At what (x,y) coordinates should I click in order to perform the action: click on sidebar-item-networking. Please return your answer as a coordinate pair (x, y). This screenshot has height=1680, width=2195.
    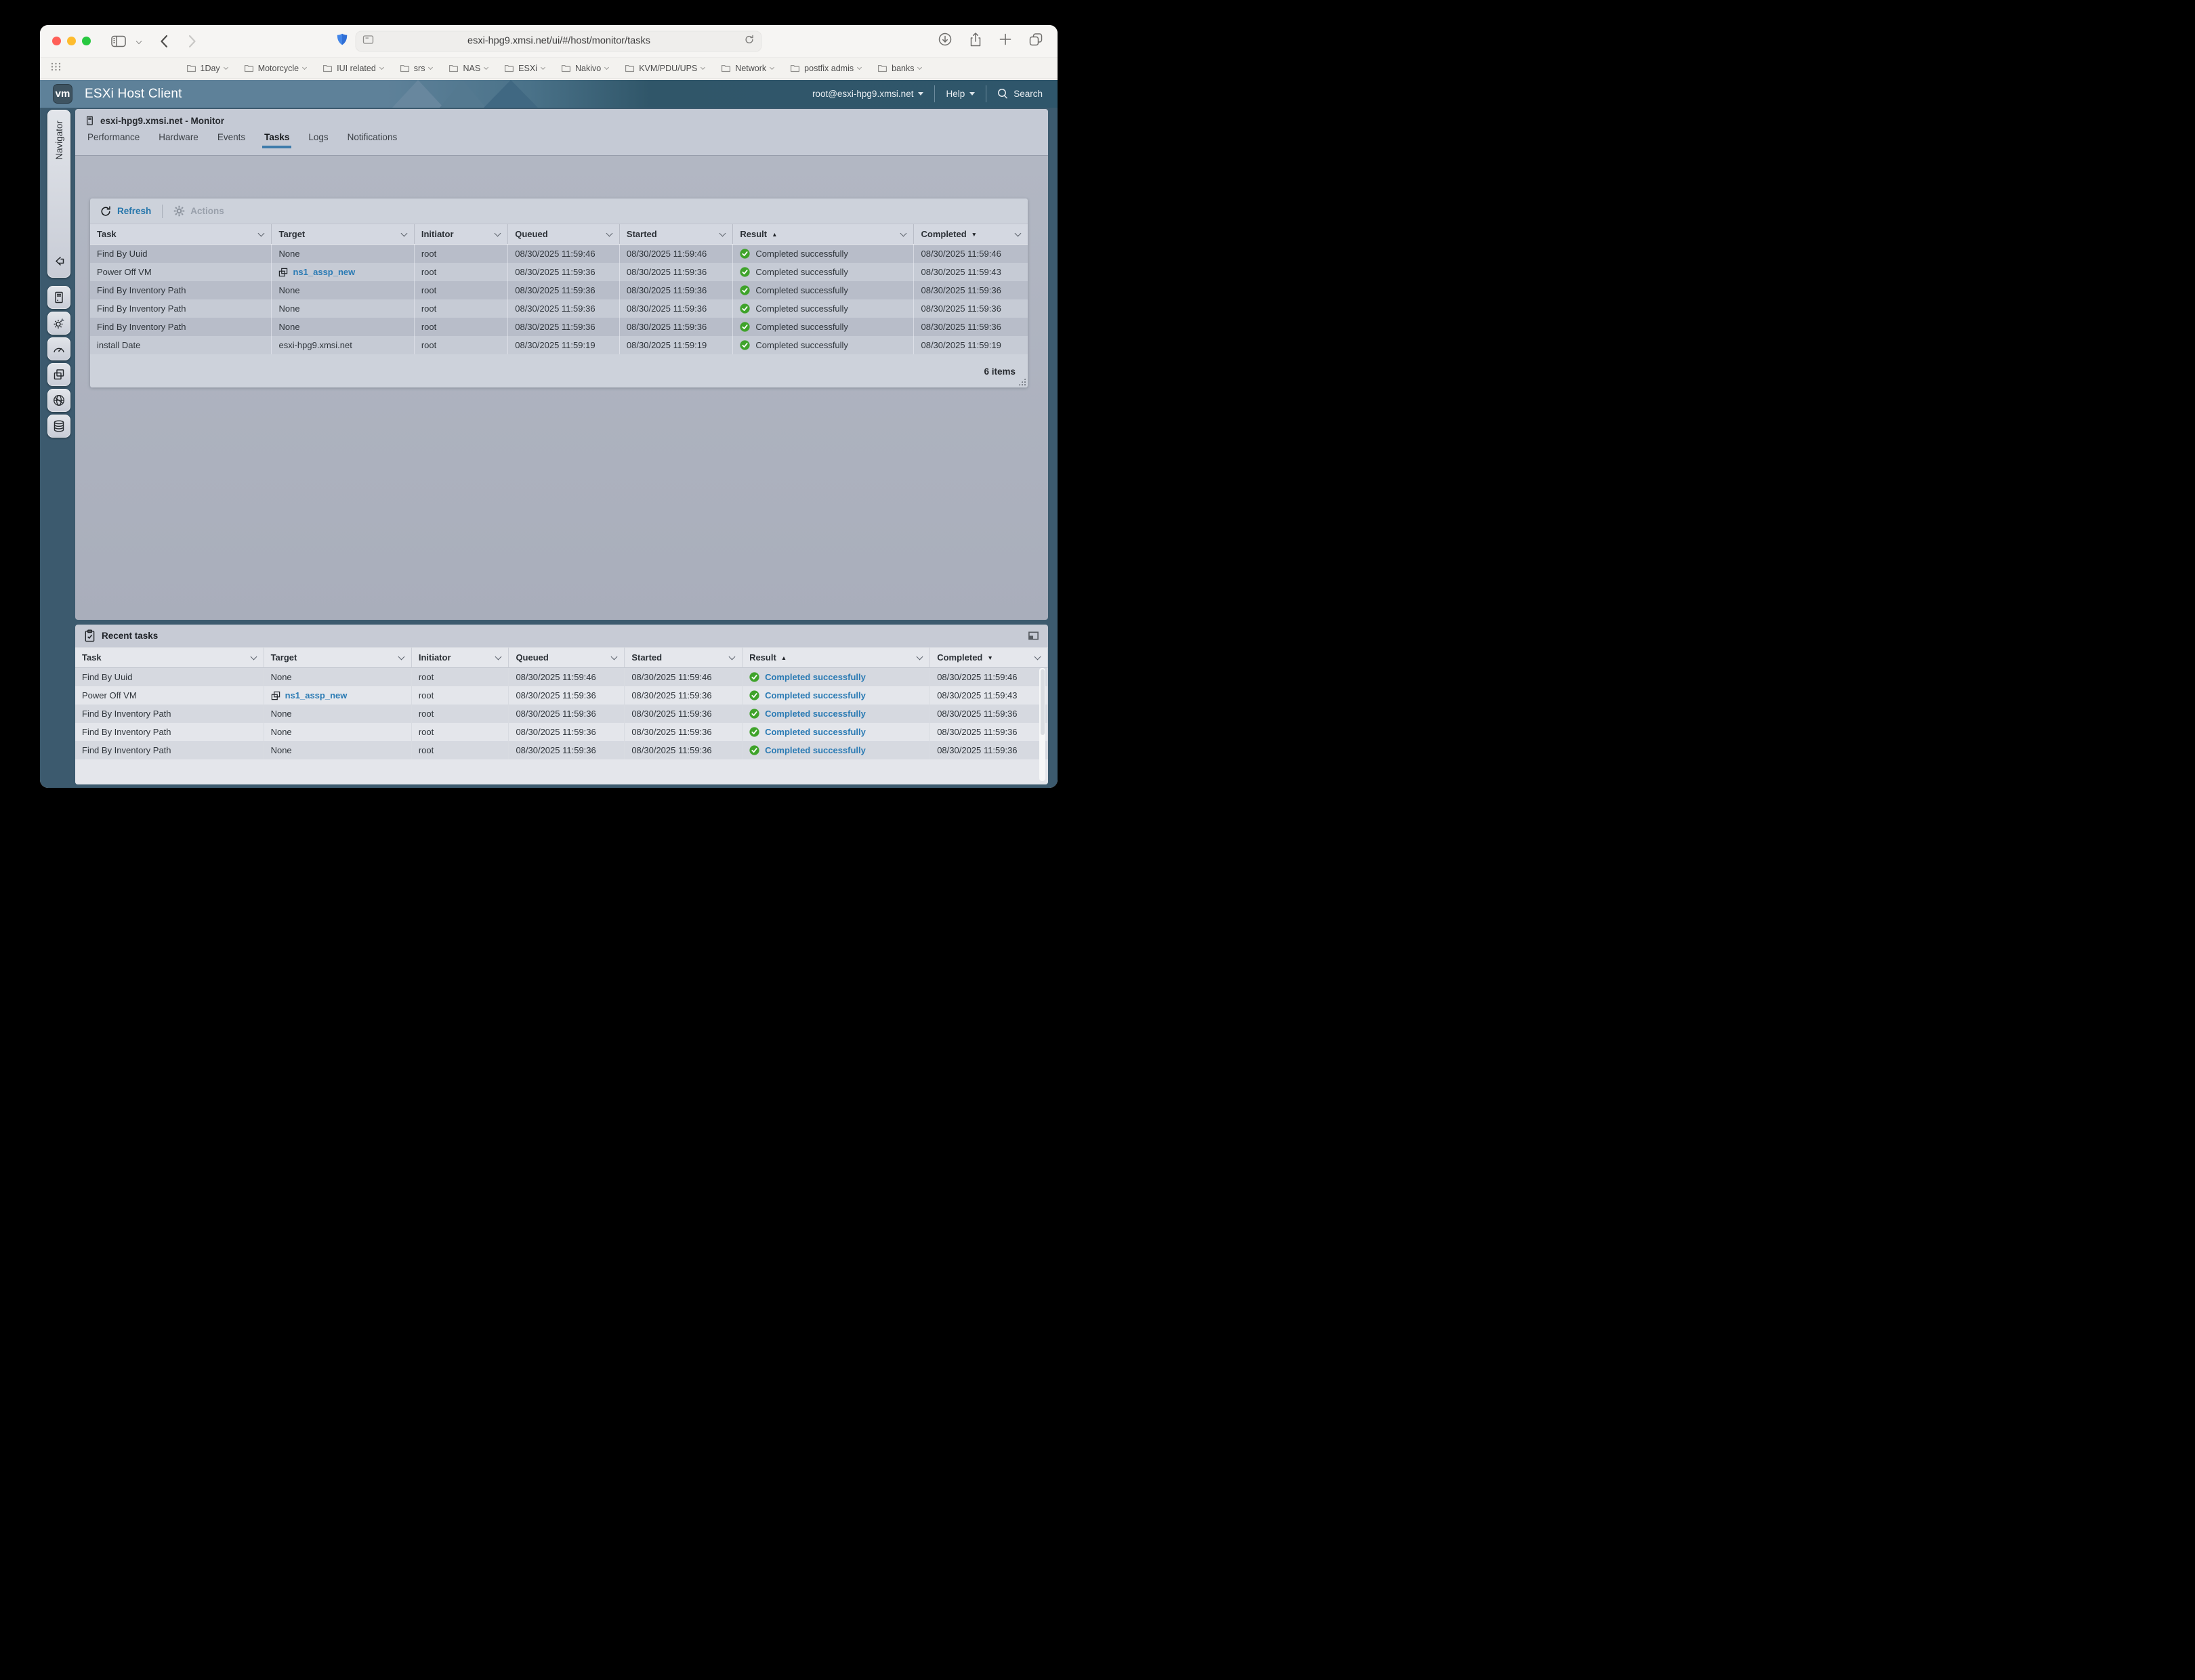
    Looking at the image, I should click on (59, 400).